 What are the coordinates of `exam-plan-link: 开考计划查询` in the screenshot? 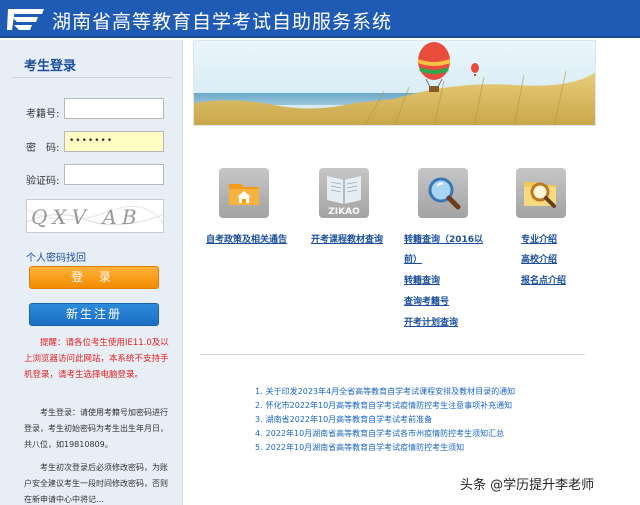 It's located at (431, 321).